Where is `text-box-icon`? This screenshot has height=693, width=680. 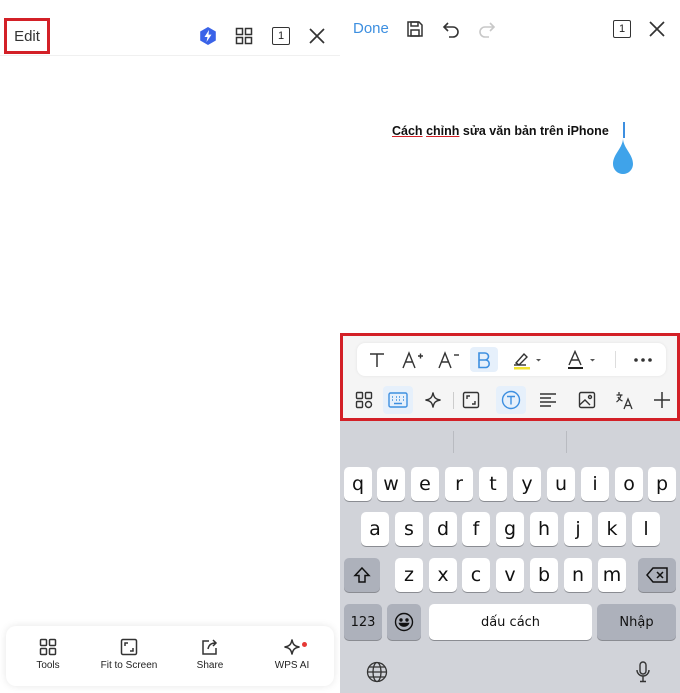 text-box-icon is located at coordinates (511, 400).